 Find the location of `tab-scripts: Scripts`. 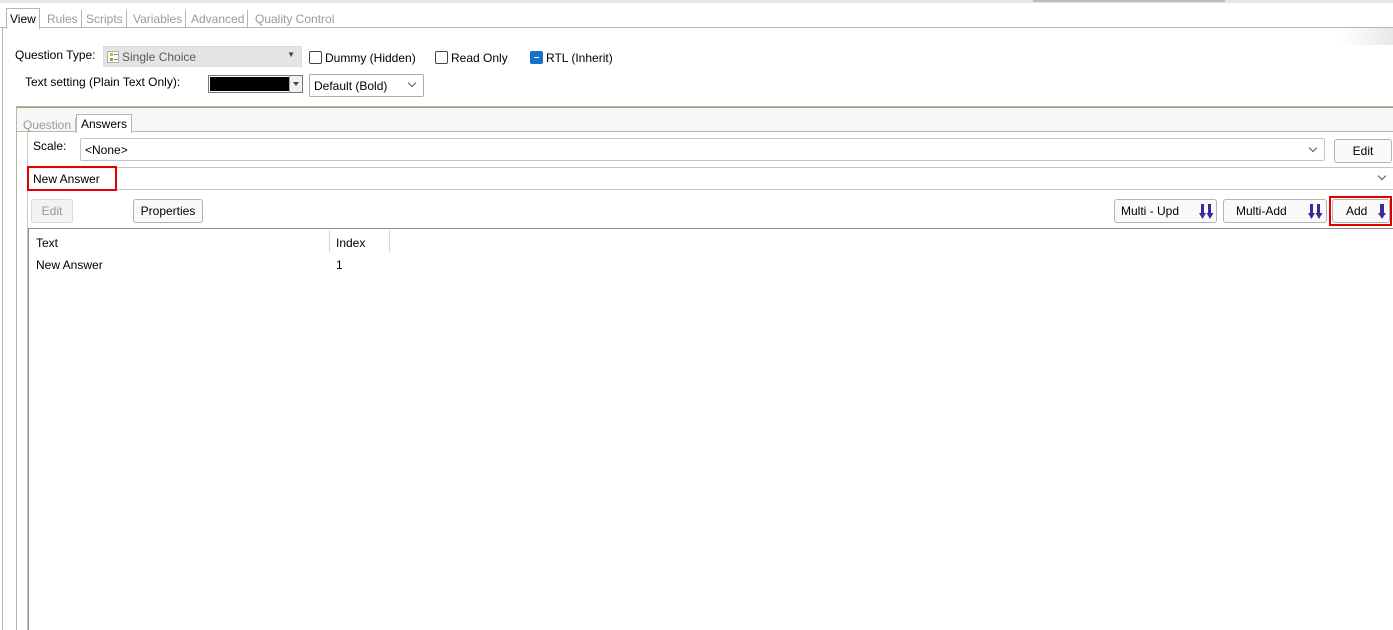

tab-scripts: Scripts is located at coordinates (105, 19).